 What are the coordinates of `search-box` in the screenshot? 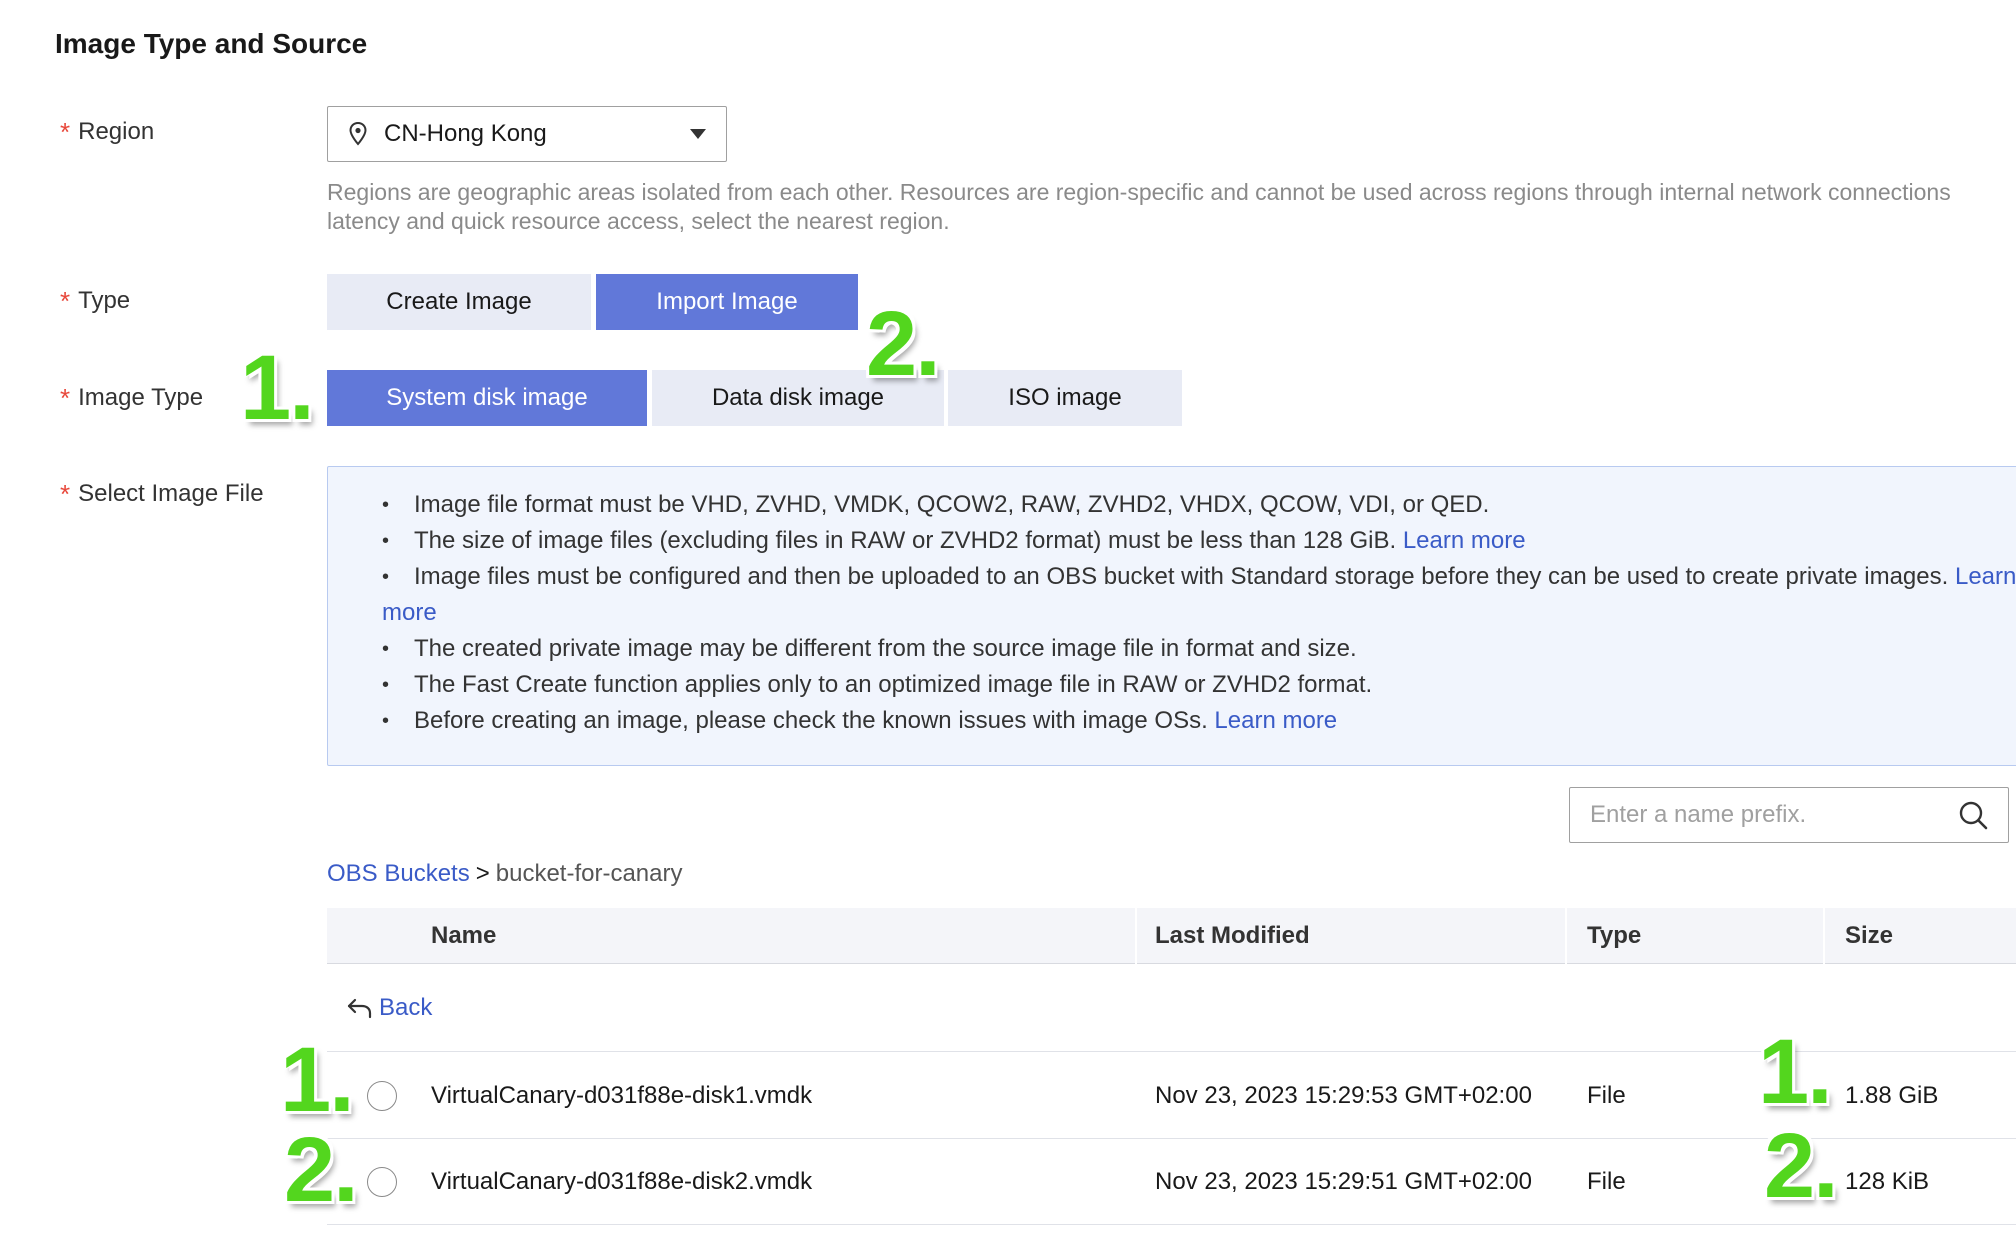 It's located at (1789, 815).